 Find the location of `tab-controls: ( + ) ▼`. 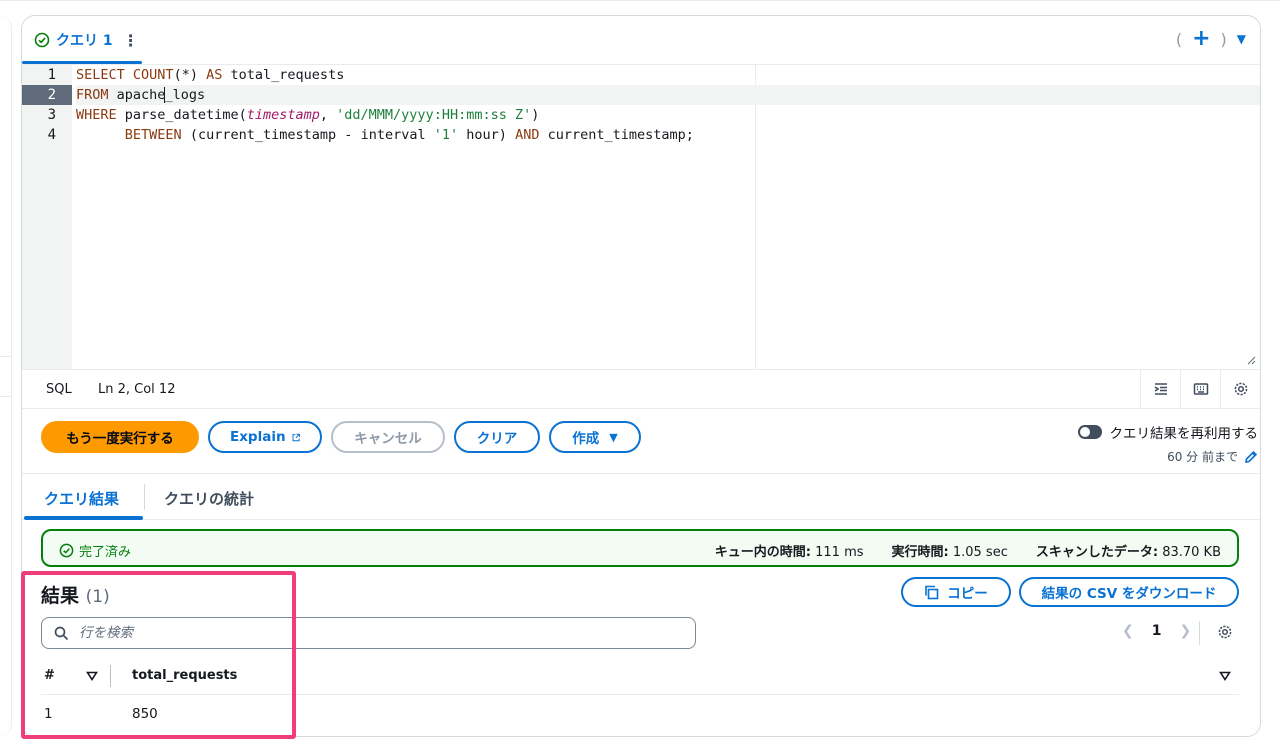

tab-controls: ( + ) ▼ is located at coordinates (1211, 39).